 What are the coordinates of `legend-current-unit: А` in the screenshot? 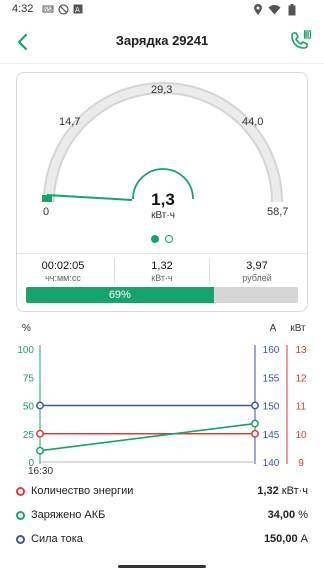 It's located at (304, 539).